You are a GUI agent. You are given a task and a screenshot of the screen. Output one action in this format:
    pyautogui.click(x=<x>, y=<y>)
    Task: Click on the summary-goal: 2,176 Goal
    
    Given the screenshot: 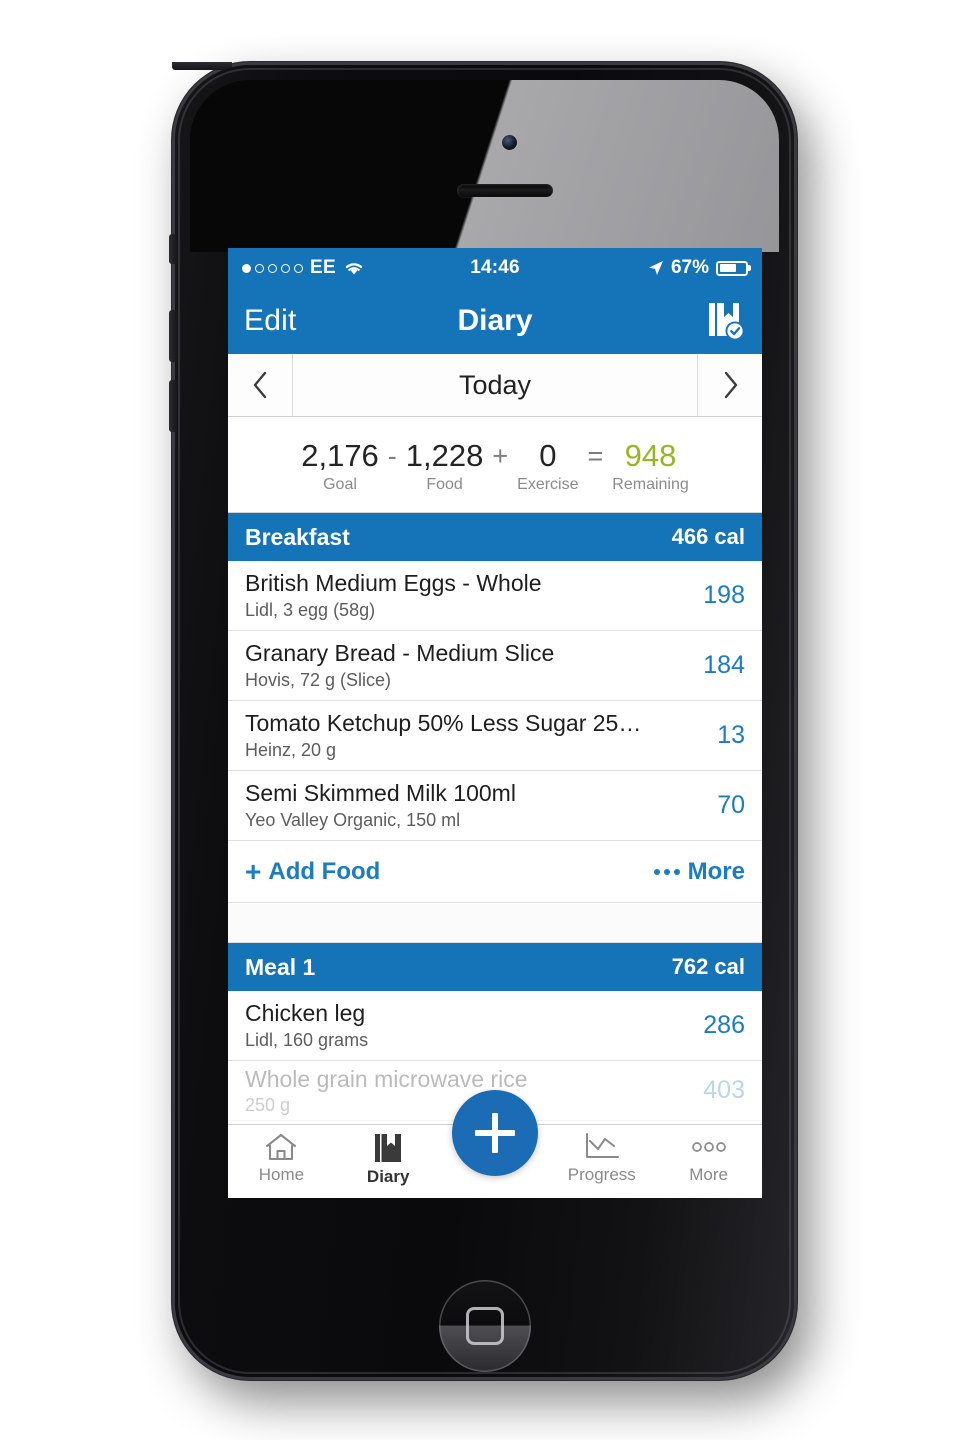 What is the action you would take?
    pyautogui.click(x=340, y=465)
    